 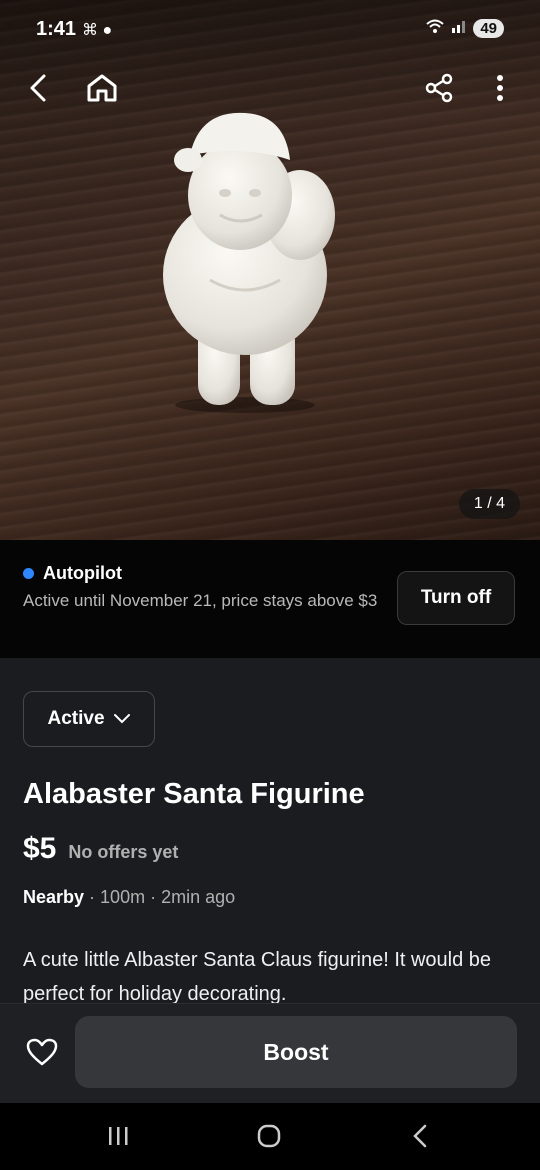 I want to click on listing-meta: Nearby · 100m · 2min ago, so click(x=129, y=897).